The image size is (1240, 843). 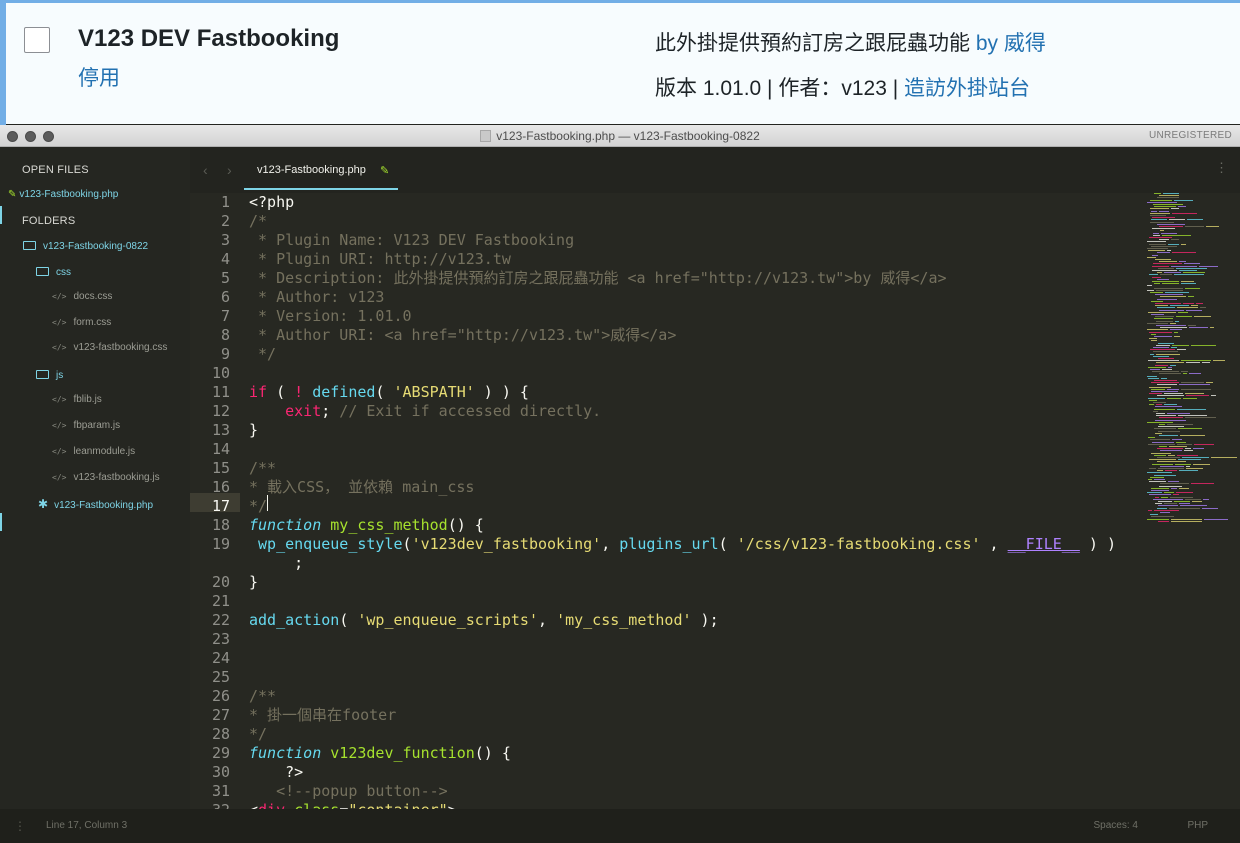 What do you see at coordinates (1116, 825) in the screenshot?
I see `status-indentation: Spaces: 4` at bounding box center [1116, 825].